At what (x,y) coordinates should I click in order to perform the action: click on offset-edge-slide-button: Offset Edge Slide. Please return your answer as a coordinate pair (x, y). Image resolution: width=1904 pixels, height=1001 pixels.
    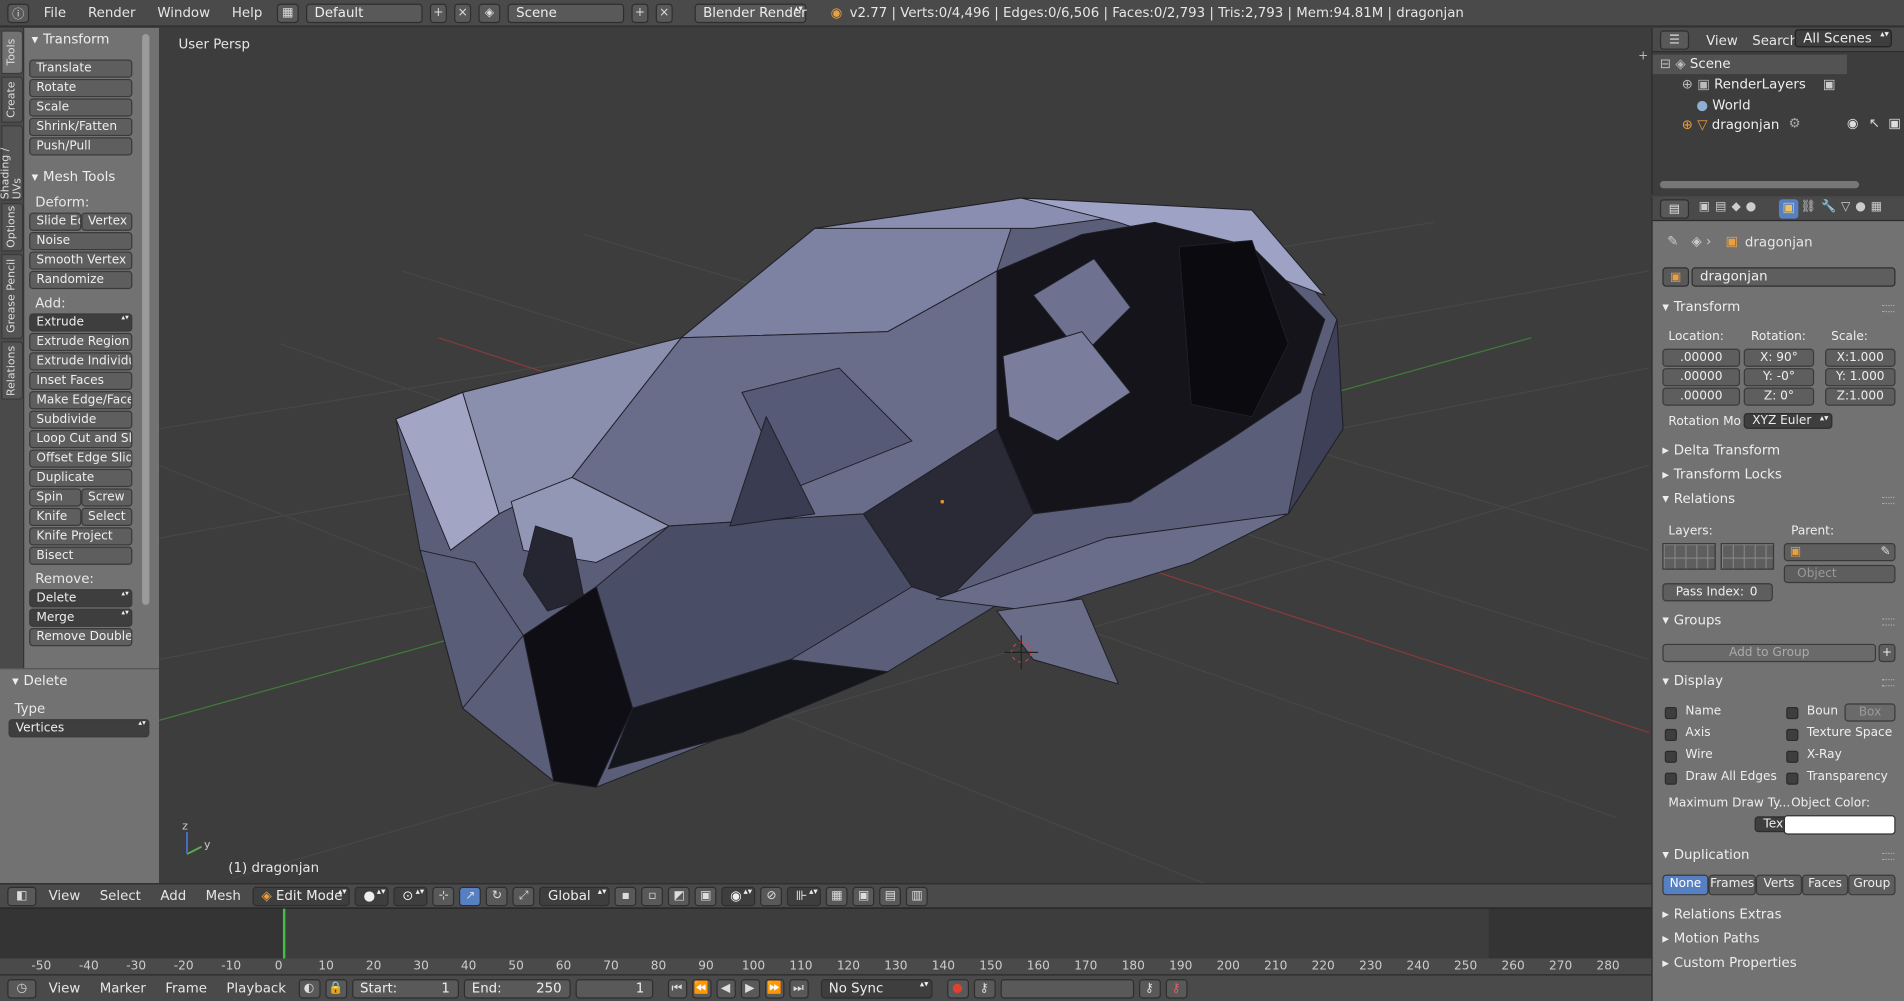
    Looking at the image, I should click on (81, 458).